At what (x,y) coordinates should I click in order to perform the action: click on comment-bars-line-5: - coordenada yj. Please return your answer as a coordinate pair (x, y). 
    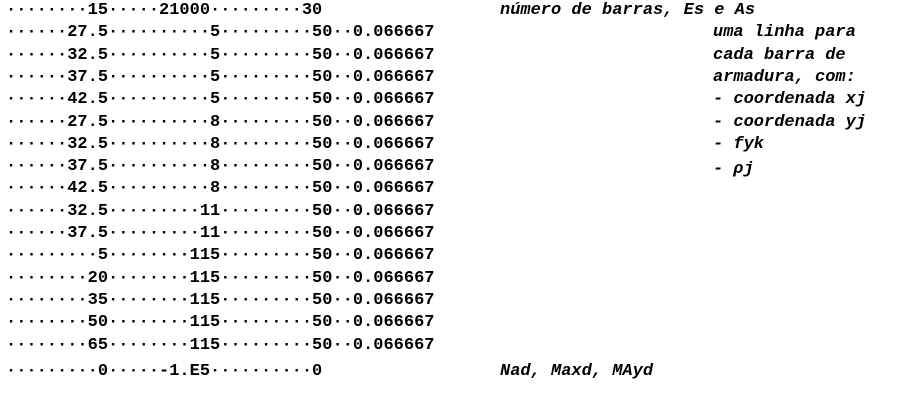
    Looking at the image, I should click on (790, 122).